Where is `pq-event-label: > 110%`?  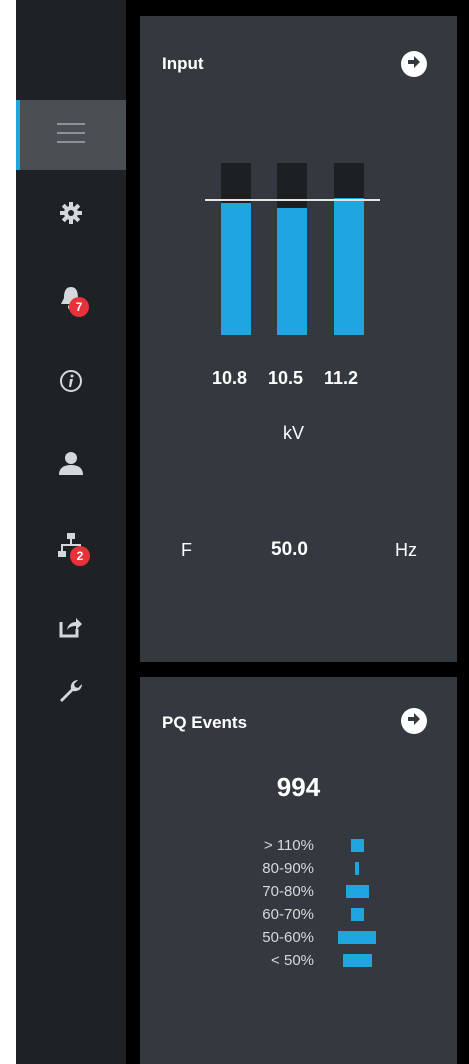 pq-event-label: > 110% is located at coordinates (288, 845).